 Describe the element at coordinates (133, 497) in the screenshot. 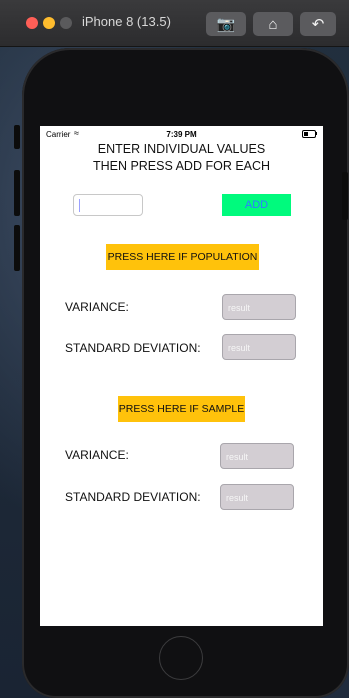

I see `sample-stddev-label: STANDARD DEVIATION:` at that location.